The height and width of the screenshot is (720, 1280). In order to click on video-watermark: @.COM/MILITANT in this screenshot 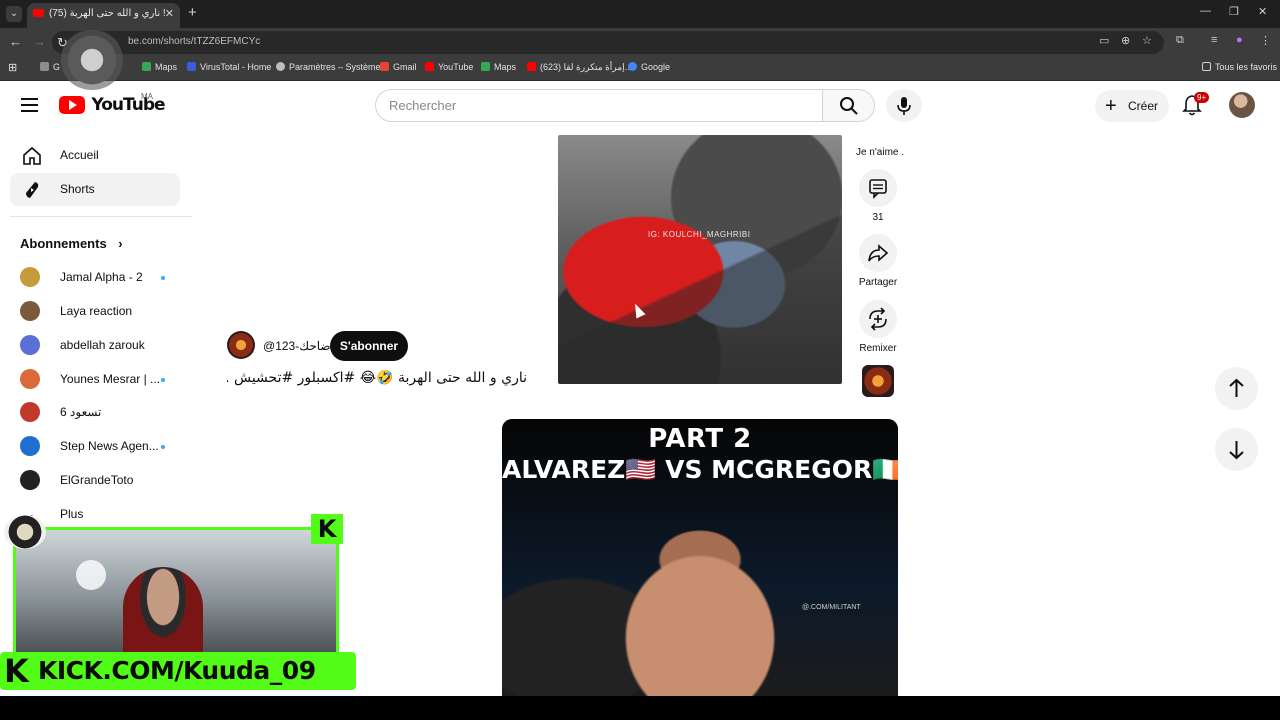, I will do `click(831, 607)`.